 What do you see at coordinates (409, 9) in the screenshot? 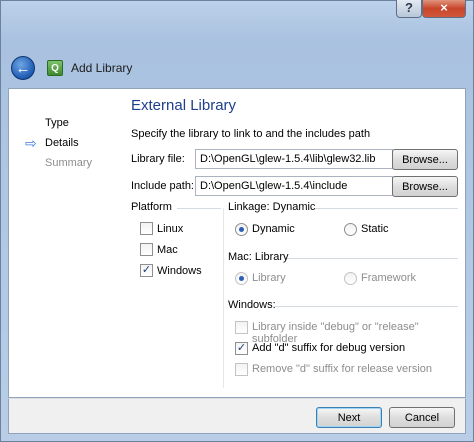
I see `help-button: ?` at bounding box center [409, 9].